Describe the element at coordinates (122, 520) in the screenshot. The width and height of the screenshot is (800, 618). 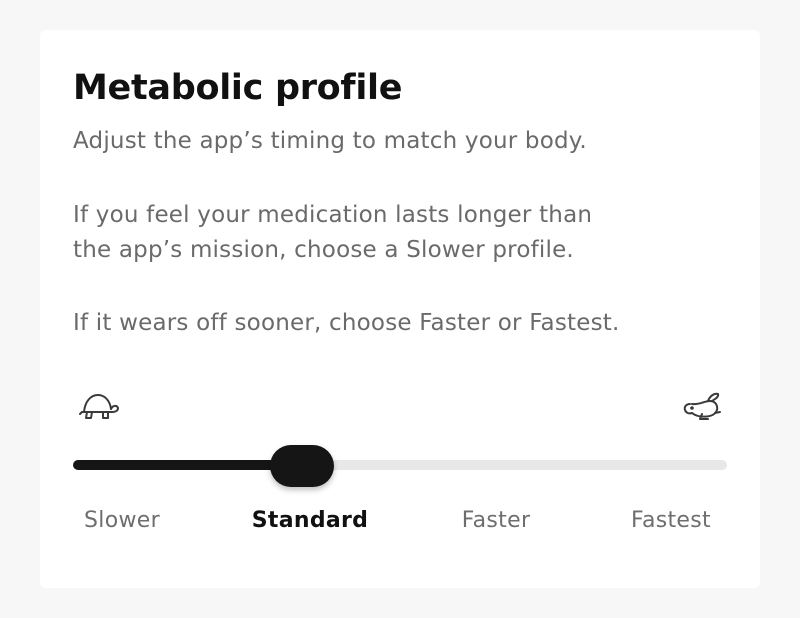
I see `stop-label-slower: Slower` at that location.